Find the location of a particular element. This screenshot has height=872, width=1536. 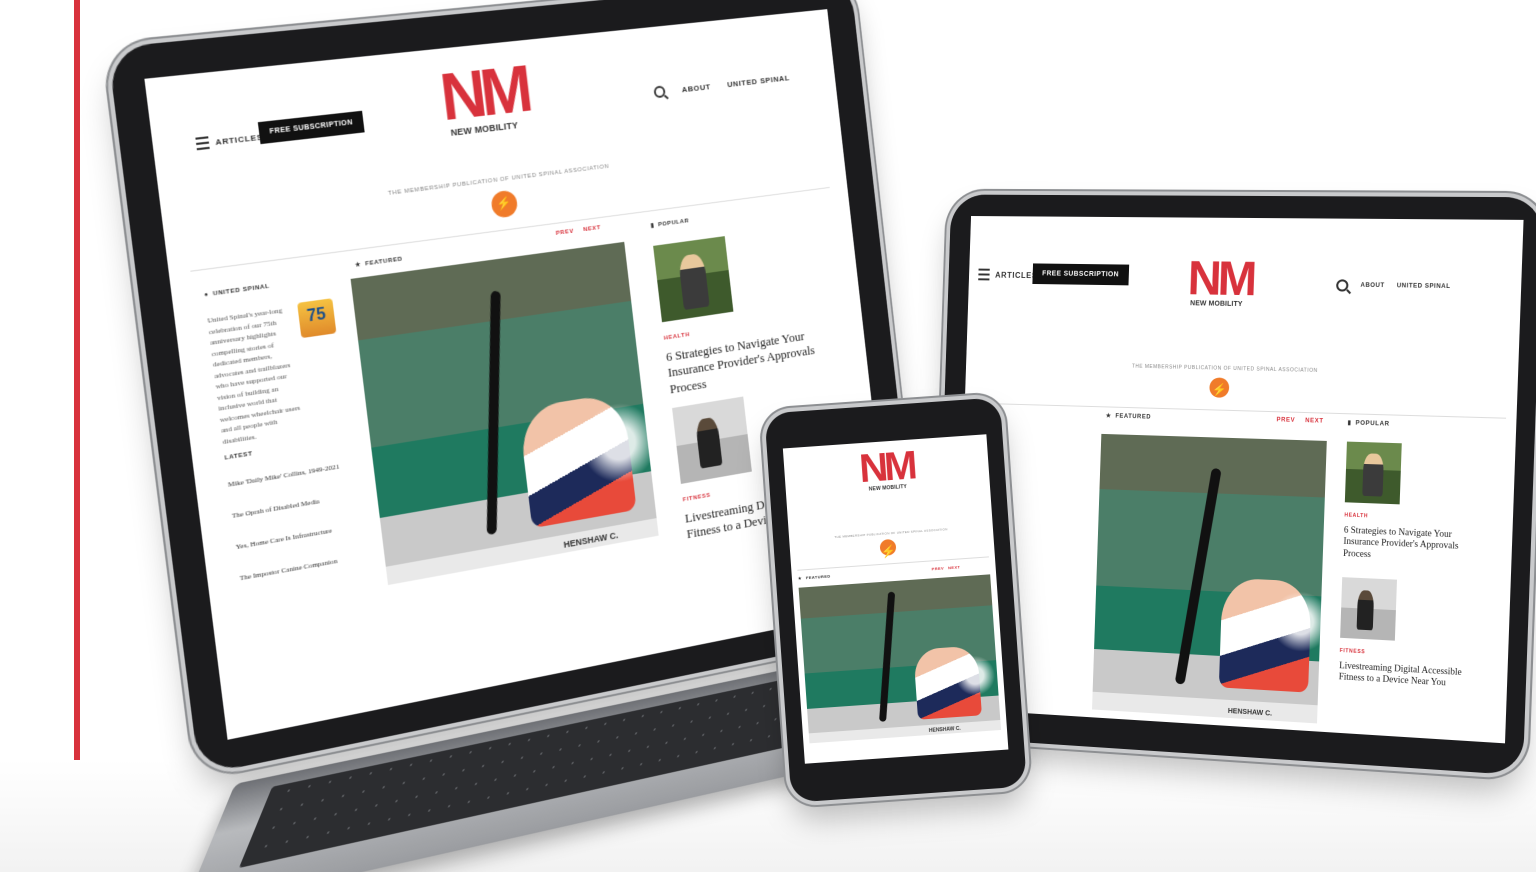

united-spinal-label: ● UNITED SPINAL is located at coordinates (237, 291).